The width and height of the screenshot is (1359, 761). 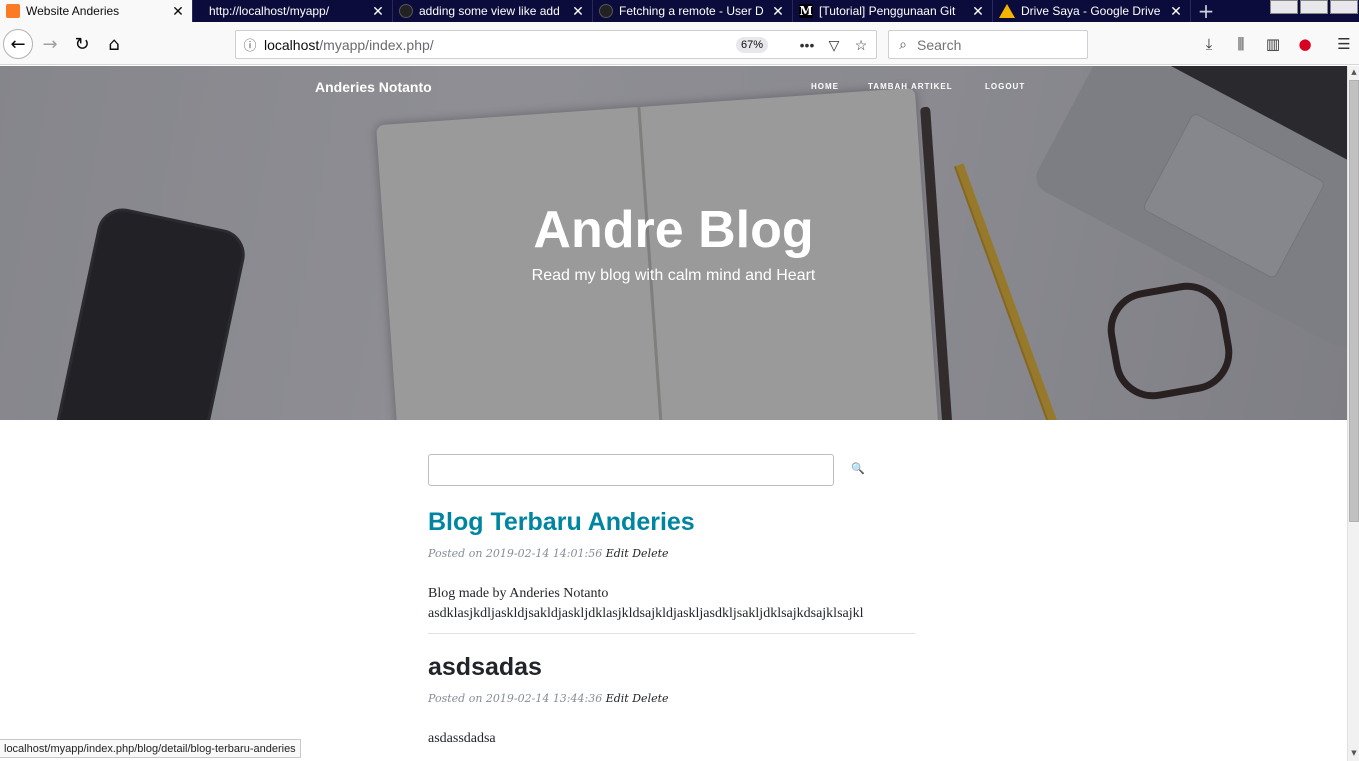 What do you see at coordinates (13, 11) in the screenshot?
I see `xampp-icon` at bounding box center [13, 11].